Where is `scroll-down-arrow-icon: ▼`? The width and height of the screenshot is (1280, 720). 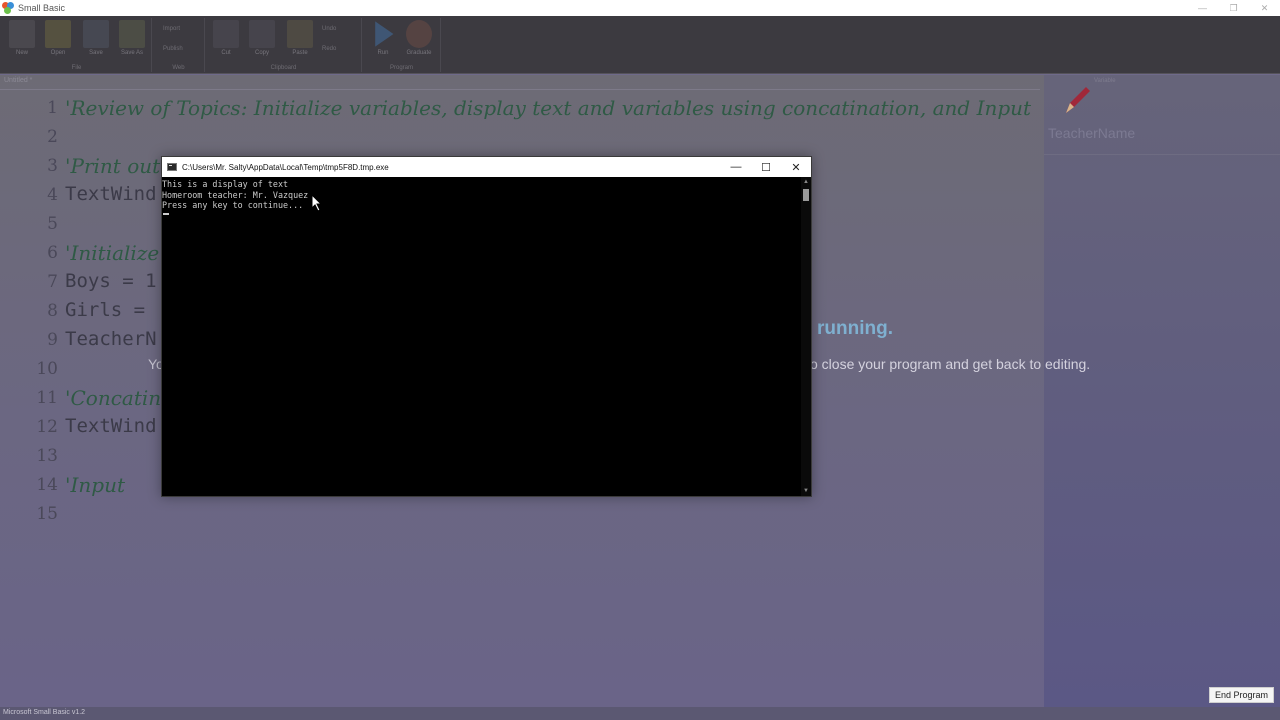
scroll-down-arrow-icon: ▼ is located at coordinates (806, 491).